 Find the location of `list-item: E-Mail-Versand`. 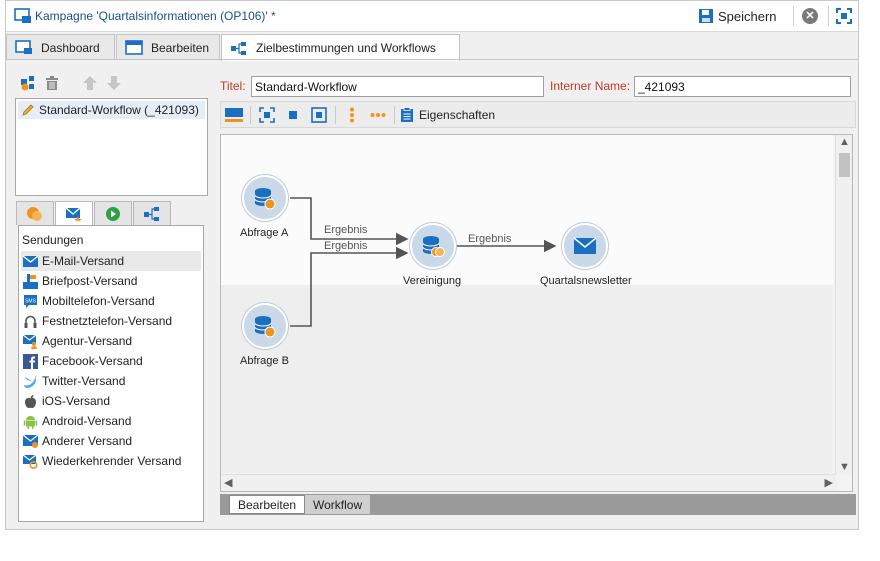

list-item: E-Mail-Versand is located at coordinates (111, 261).